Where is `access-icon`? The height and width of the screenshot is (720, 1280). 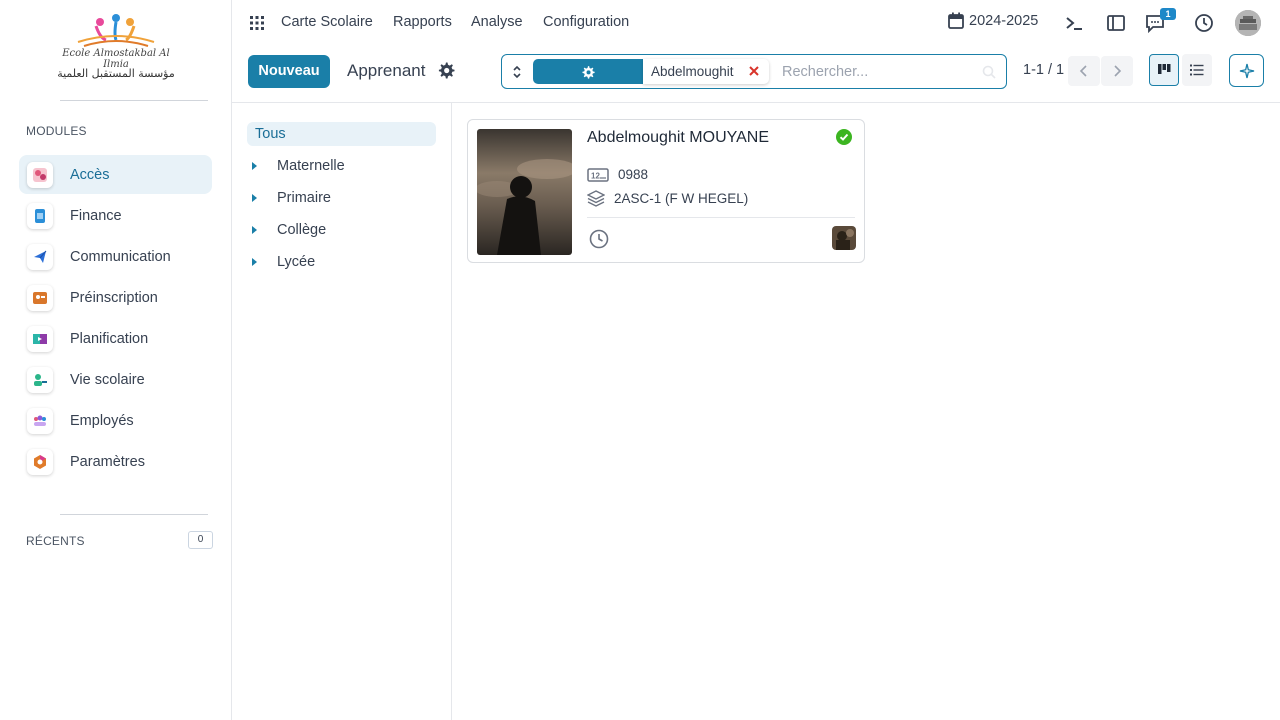
access-icon is located at coordinates (40, 174).